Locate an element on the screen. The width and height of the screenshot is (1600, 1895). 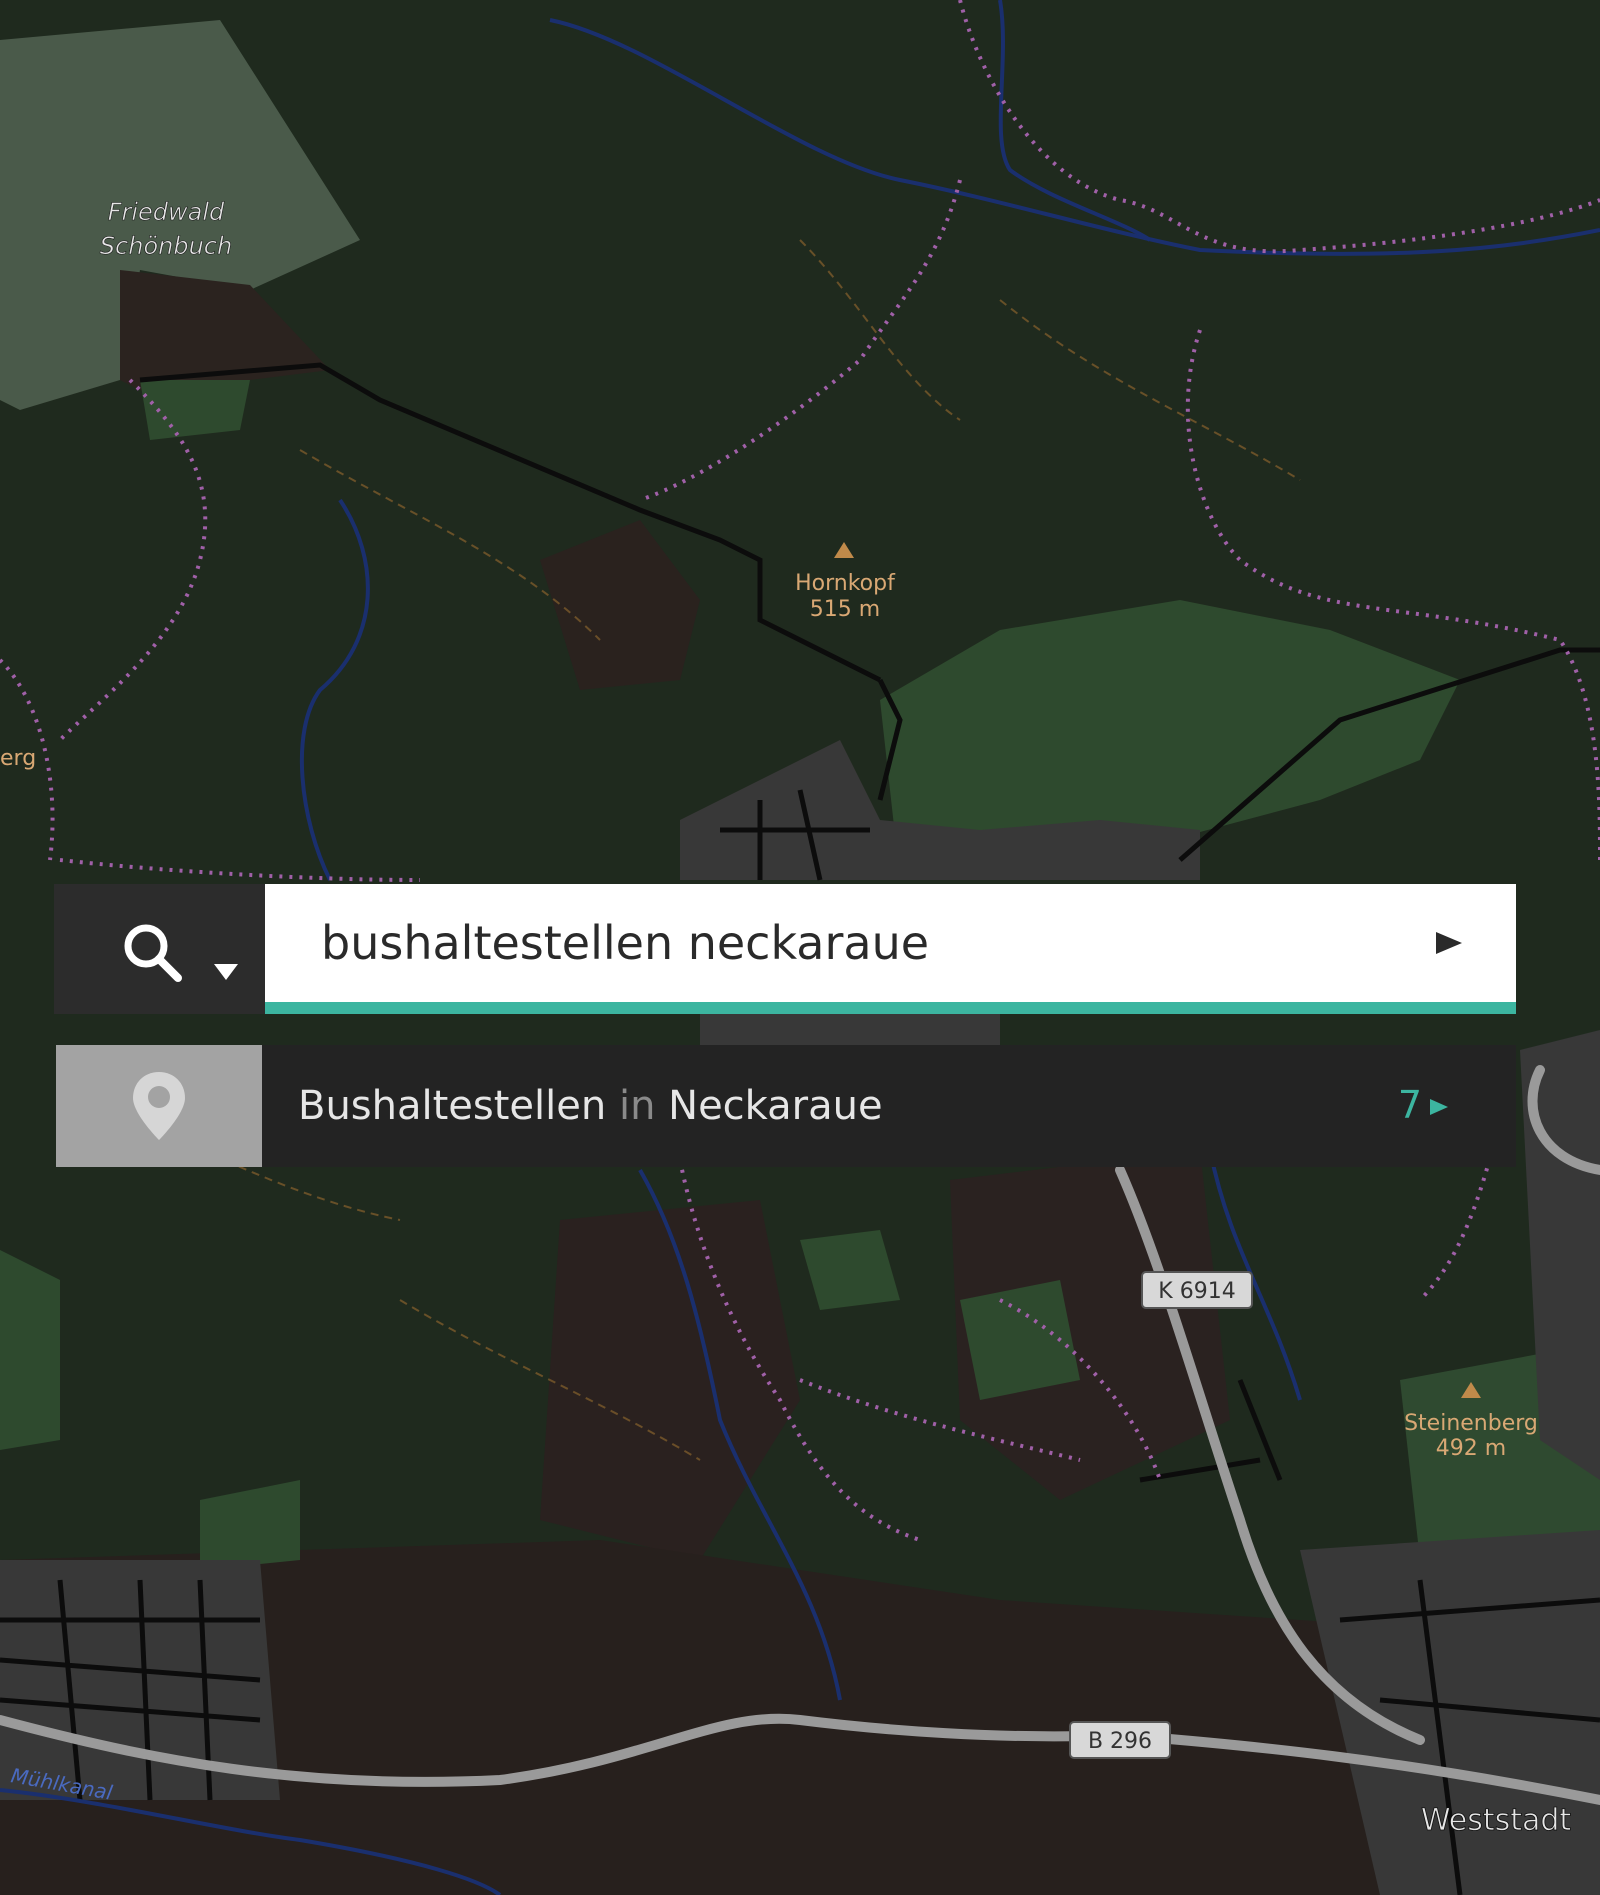
urban-area is located at coordinates (850, 1030).